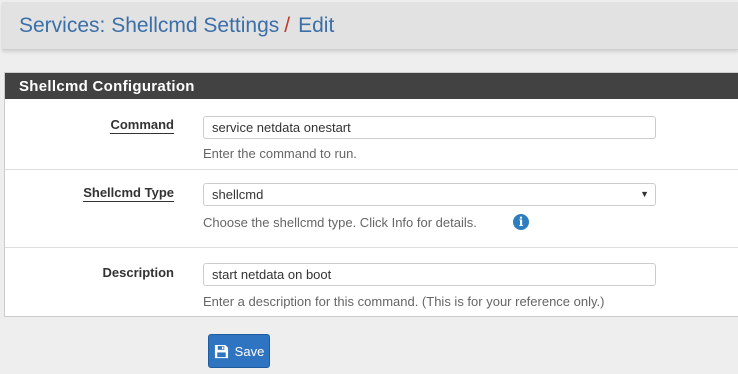 The width and height of the screenshot is (738, 374). I want to click on panel-title: Shellcmd Configuration, so click(371, 86).